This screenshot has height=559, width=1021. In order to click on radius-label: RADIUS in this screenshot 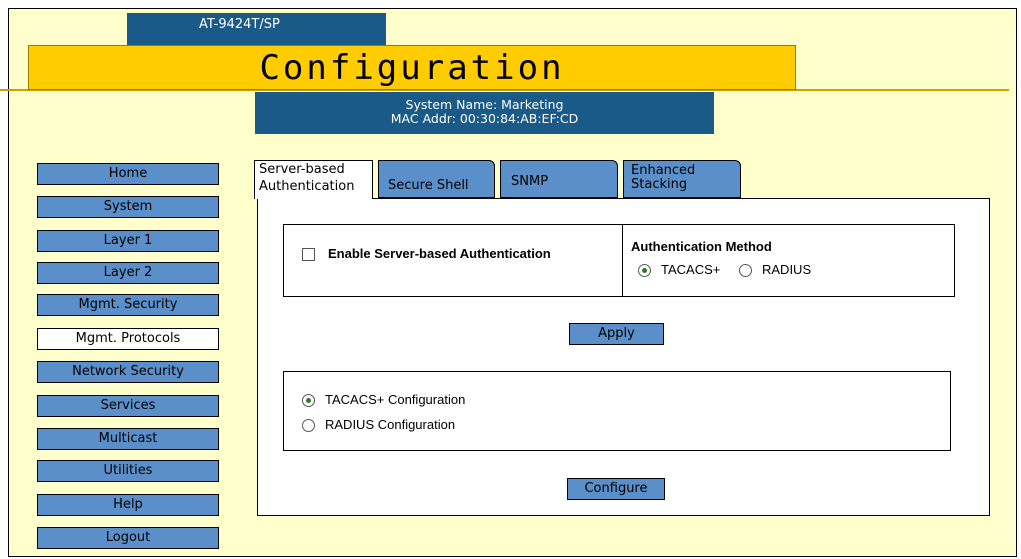, I will do `click(787, 269)`.